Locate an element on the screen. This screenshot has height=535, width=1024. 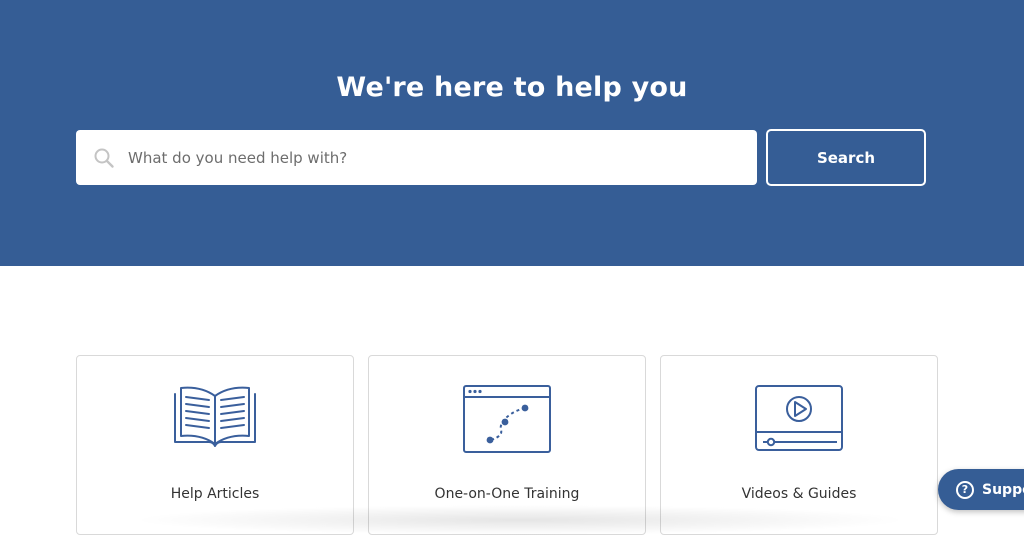
card-help-articles: Help Articles is located at coordinates (215, 445).